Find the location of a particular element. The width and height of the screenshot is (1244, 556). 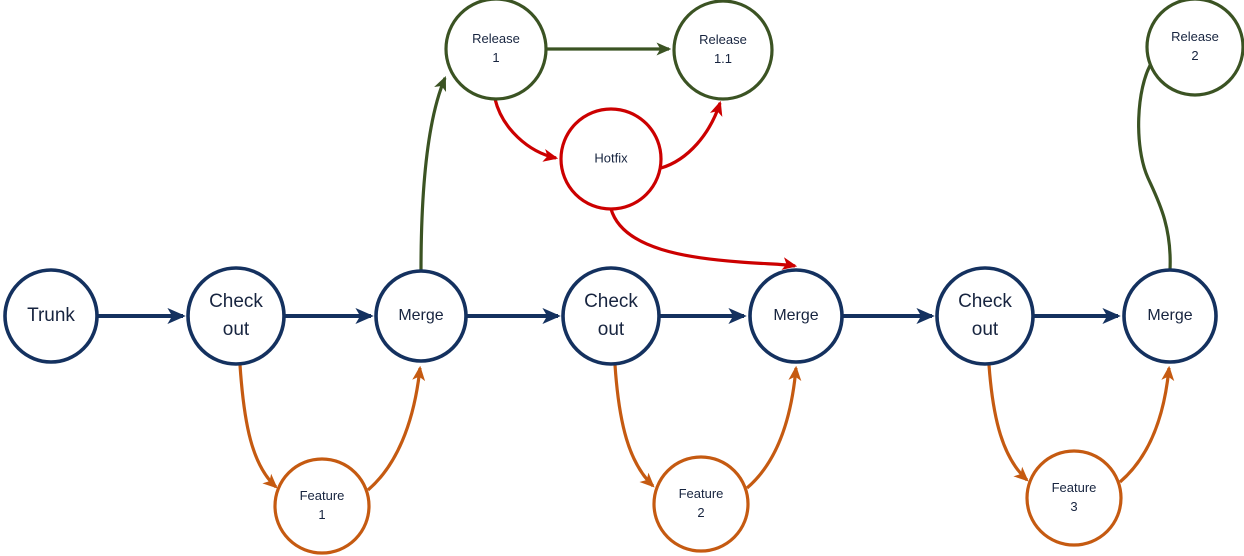

node-label-release11: 1.1 is located at coordinates (723, 58).